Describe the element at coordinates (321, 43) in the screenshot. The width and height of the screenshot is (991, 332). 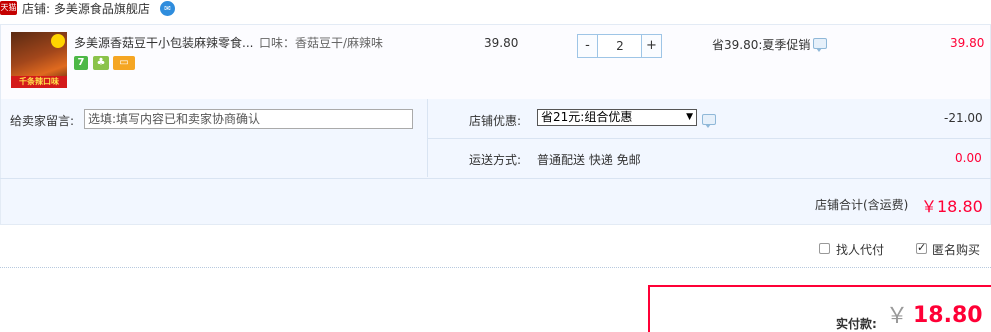
I see `product-sku: 口味：香菇豆干/麻辣味` at that location.